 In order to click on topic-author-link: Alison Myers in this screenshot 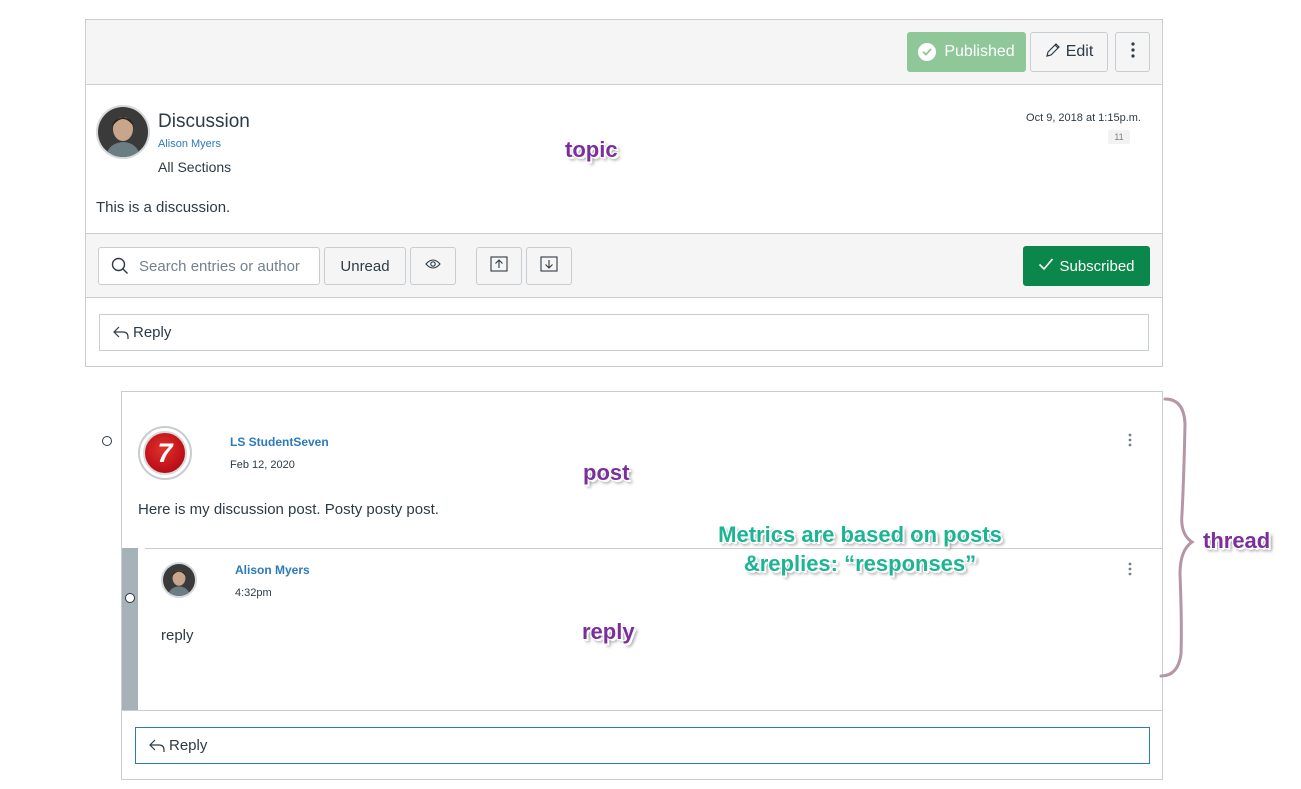, I will do `click(189, 144)`.